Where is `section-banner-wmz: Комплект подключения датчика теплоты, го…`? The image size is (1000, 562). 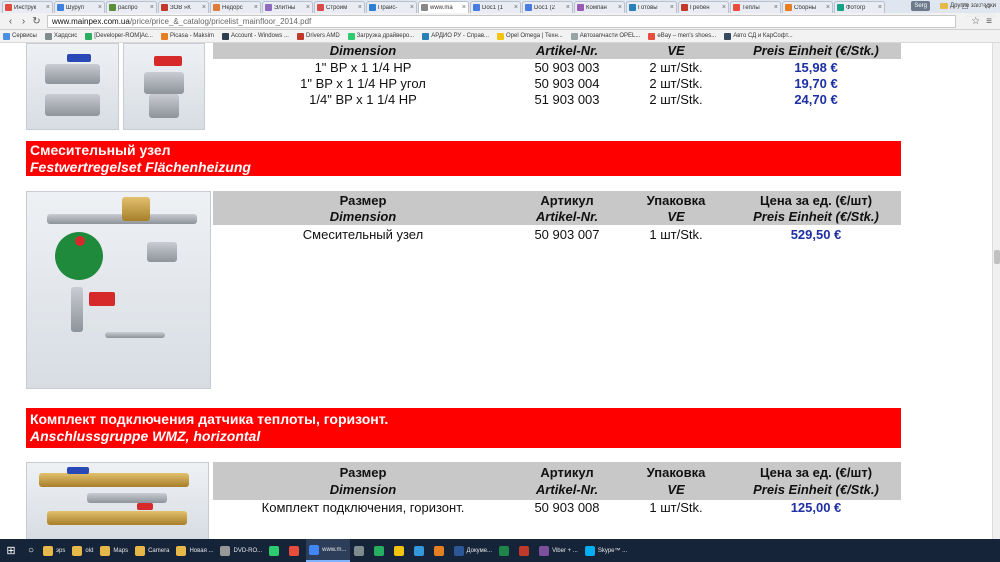 section-banner-wmz: Комплект подключения датчика теплоты, го… is located at coordinates (463, 428).